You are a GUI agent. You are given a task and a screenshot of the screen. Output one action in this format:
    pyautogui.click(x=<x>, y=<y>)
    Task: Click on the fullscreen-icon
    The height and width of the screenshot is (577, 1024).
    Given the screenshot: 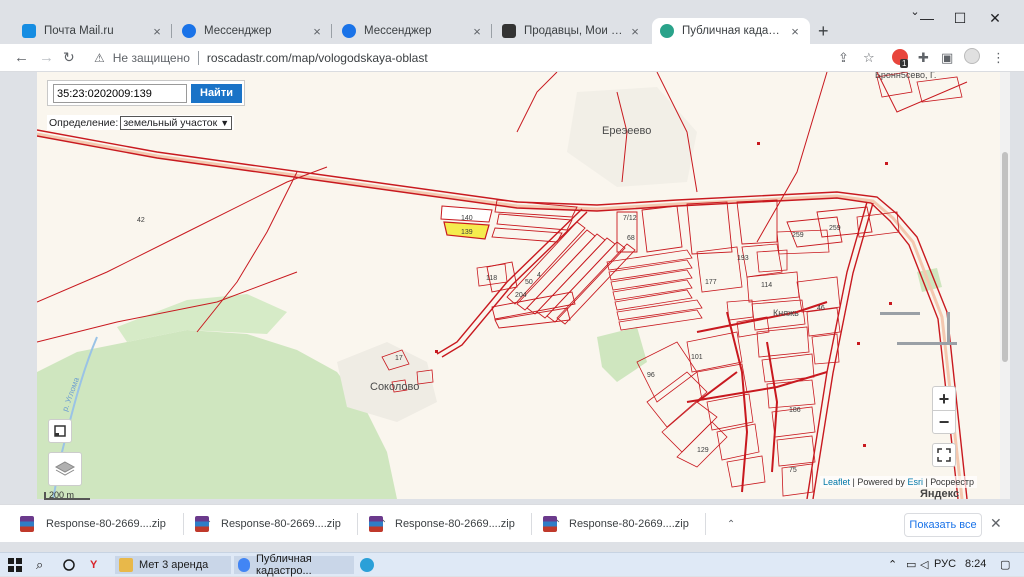 What is the action you would take?
    pyautogui.click(x=944, y=455)
    